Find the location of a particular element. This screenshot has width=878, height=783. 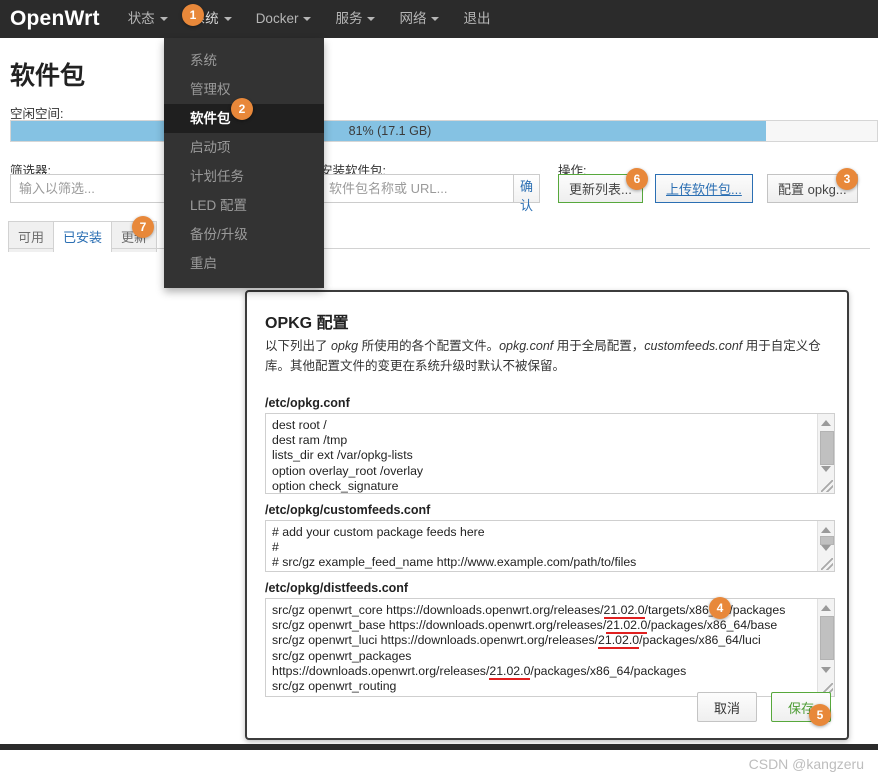

system-dropdown-menu: 系统 管理权 软件包 启动项 计划任务 LED 配置 备份/升级 重启 is located at coordinates (244, 163).